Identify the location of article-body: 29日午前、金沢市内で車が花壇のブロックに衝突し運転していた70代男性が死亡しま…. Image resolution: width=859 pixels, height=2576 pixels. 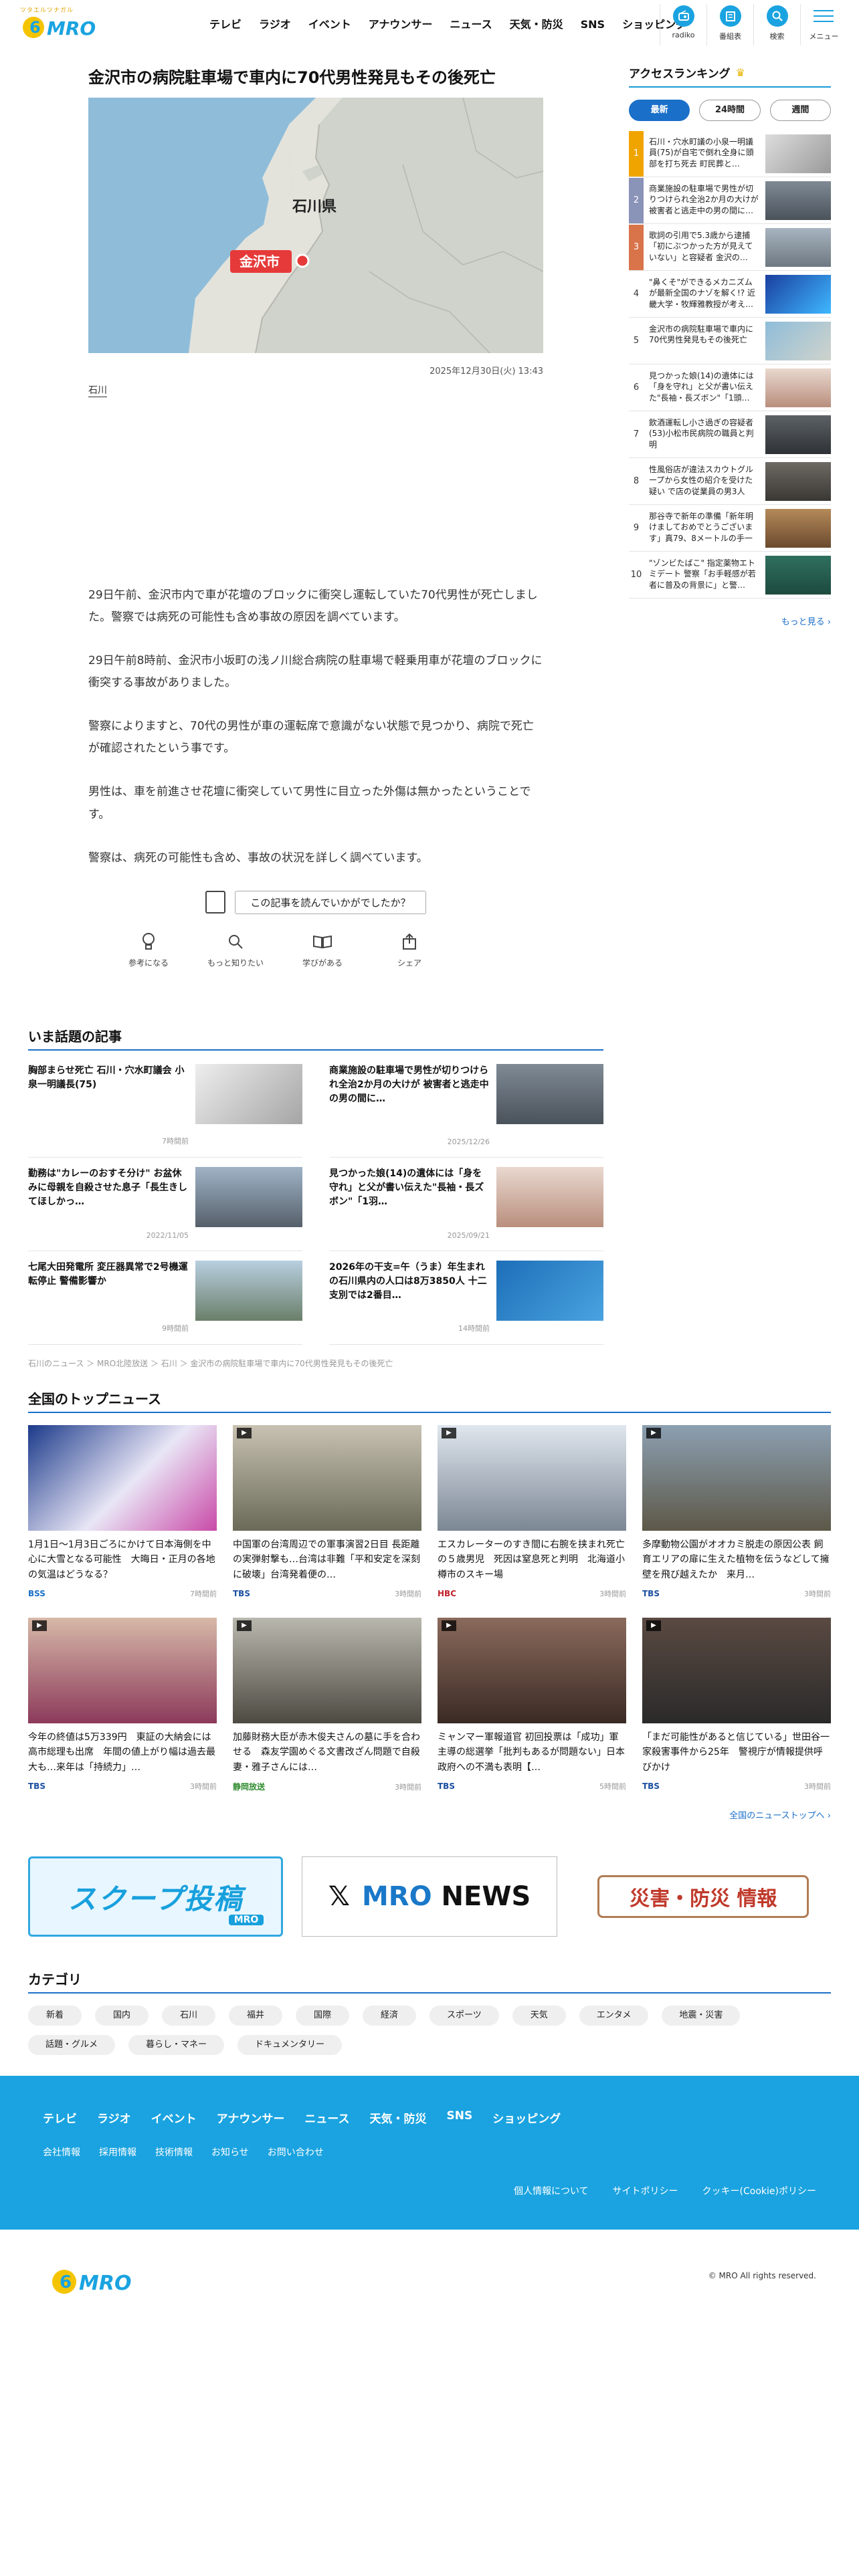
(315, 726).